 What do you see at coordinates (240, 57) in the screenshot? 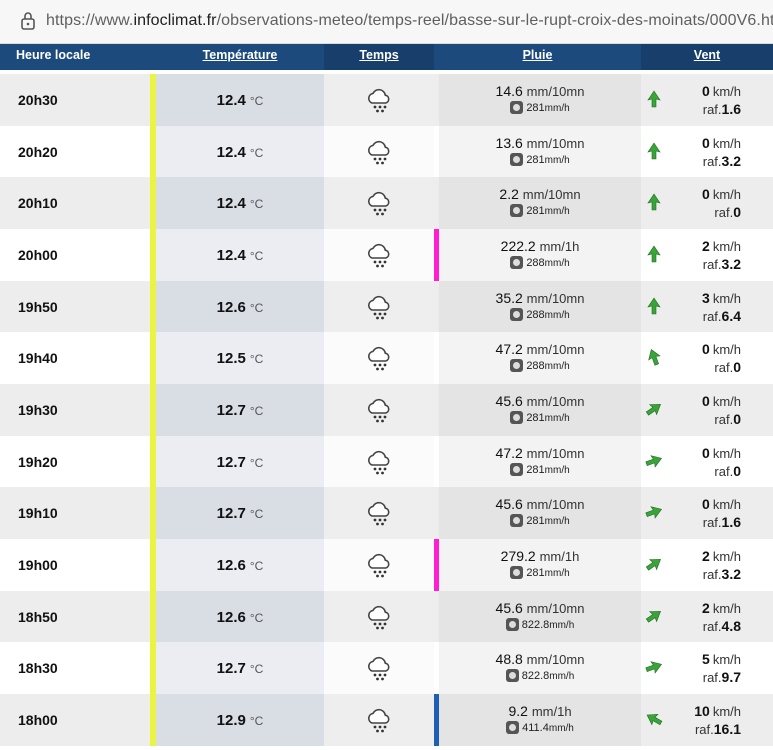
I see `header-temperature: Température` at bounding box center [240, 57].